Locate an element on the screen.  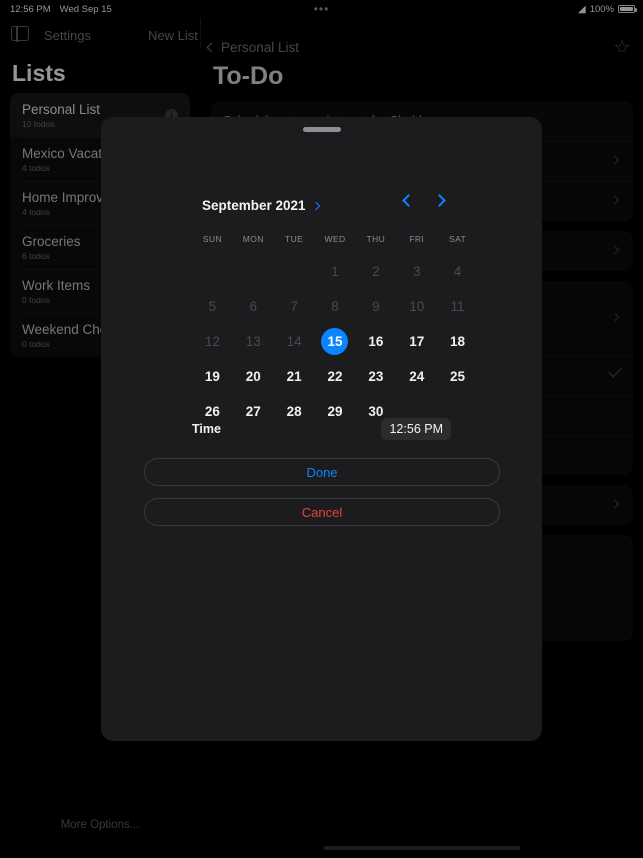
calendar-day-number: 4 is located at coordinates (457, 271).